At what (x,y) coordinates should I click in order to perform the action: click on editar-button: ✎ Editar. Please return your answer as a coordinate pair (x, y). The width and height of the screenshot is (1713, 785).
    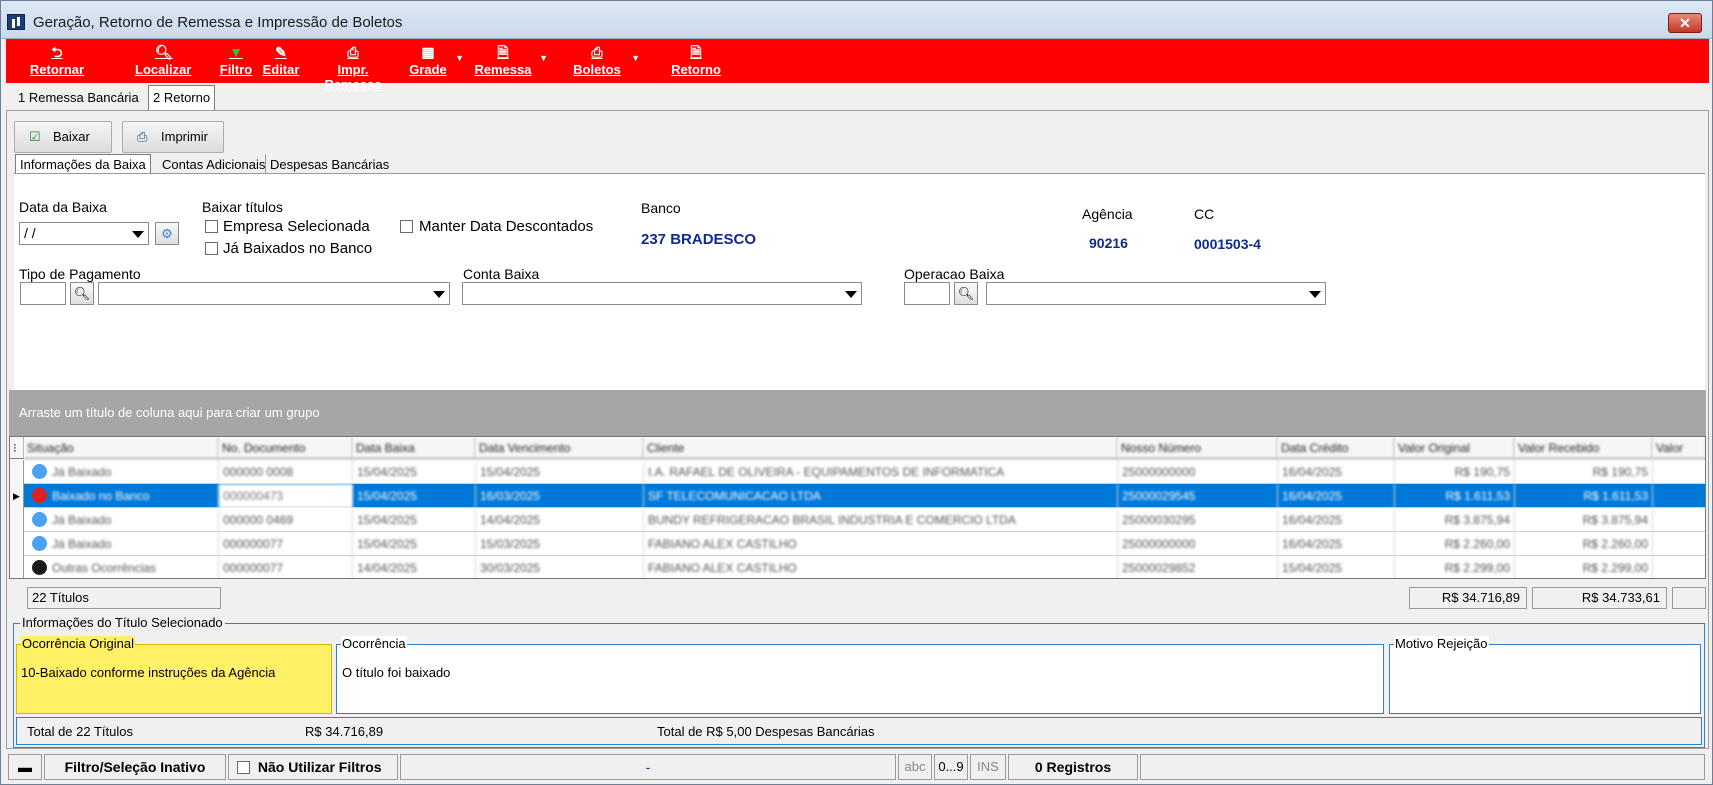
    Looking at the image, I should click on (281, 61).